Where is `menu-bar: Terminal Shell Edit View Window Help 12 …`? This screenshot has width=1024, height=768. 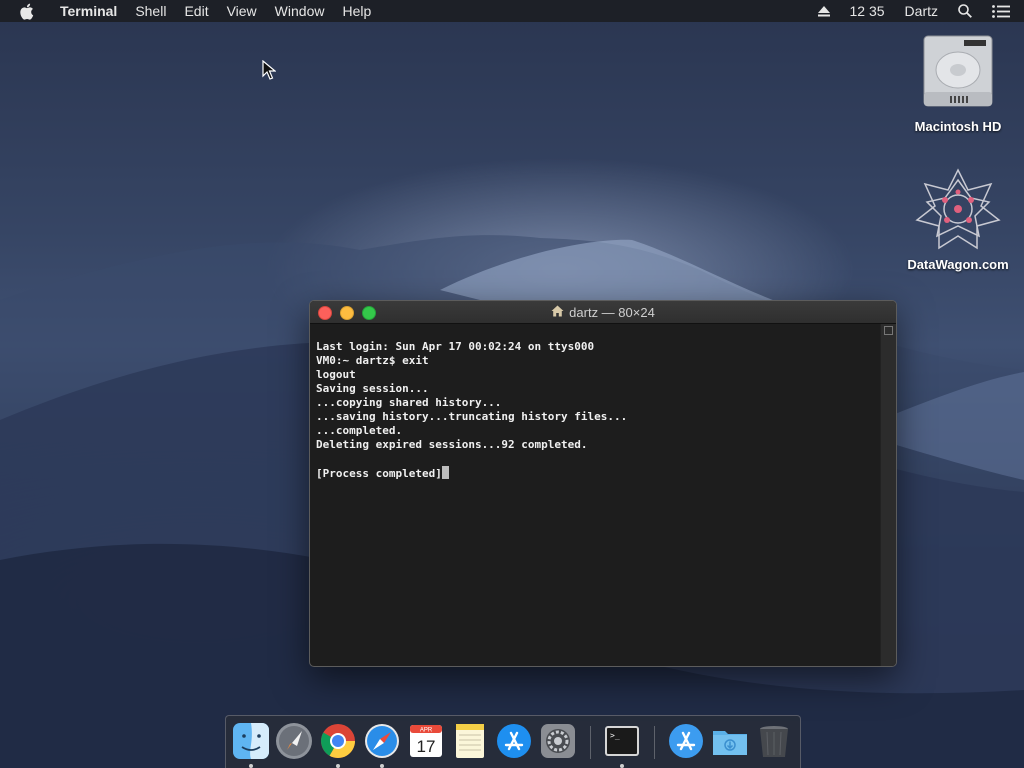
menu-bar: Terminal Shell Edit View Window Help 12 … is located at coordinates (512, 11).